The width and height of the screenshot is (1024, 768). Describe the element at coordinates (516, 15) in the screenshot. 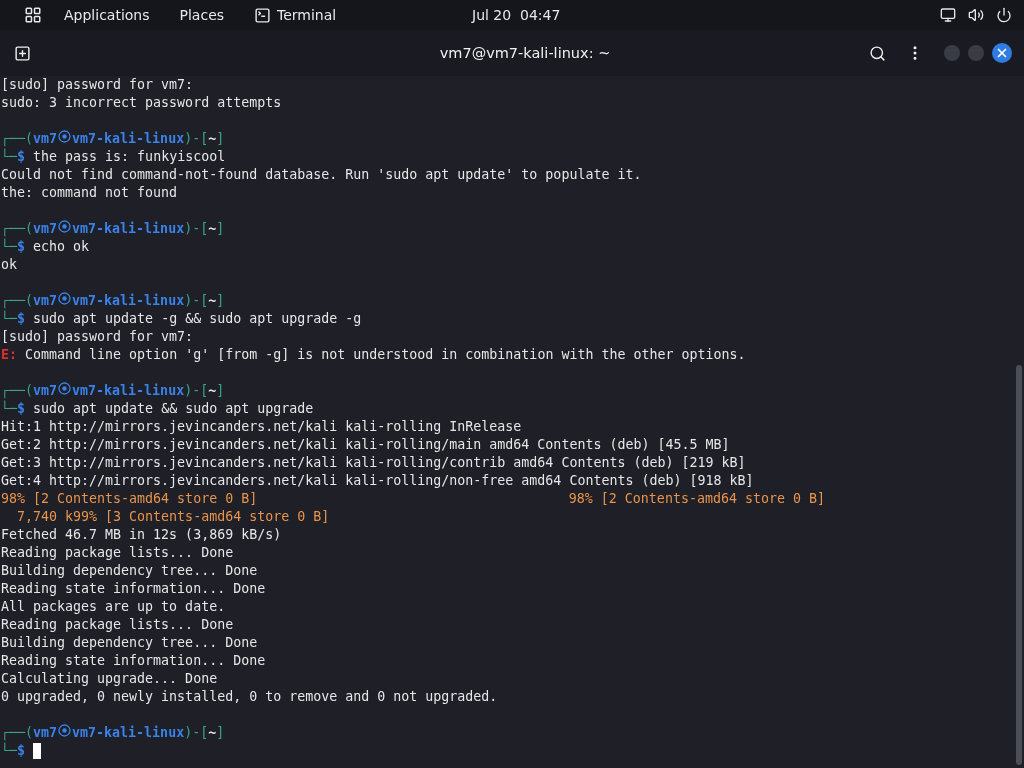

I see `clock: Jul 20 04:47` at that location.